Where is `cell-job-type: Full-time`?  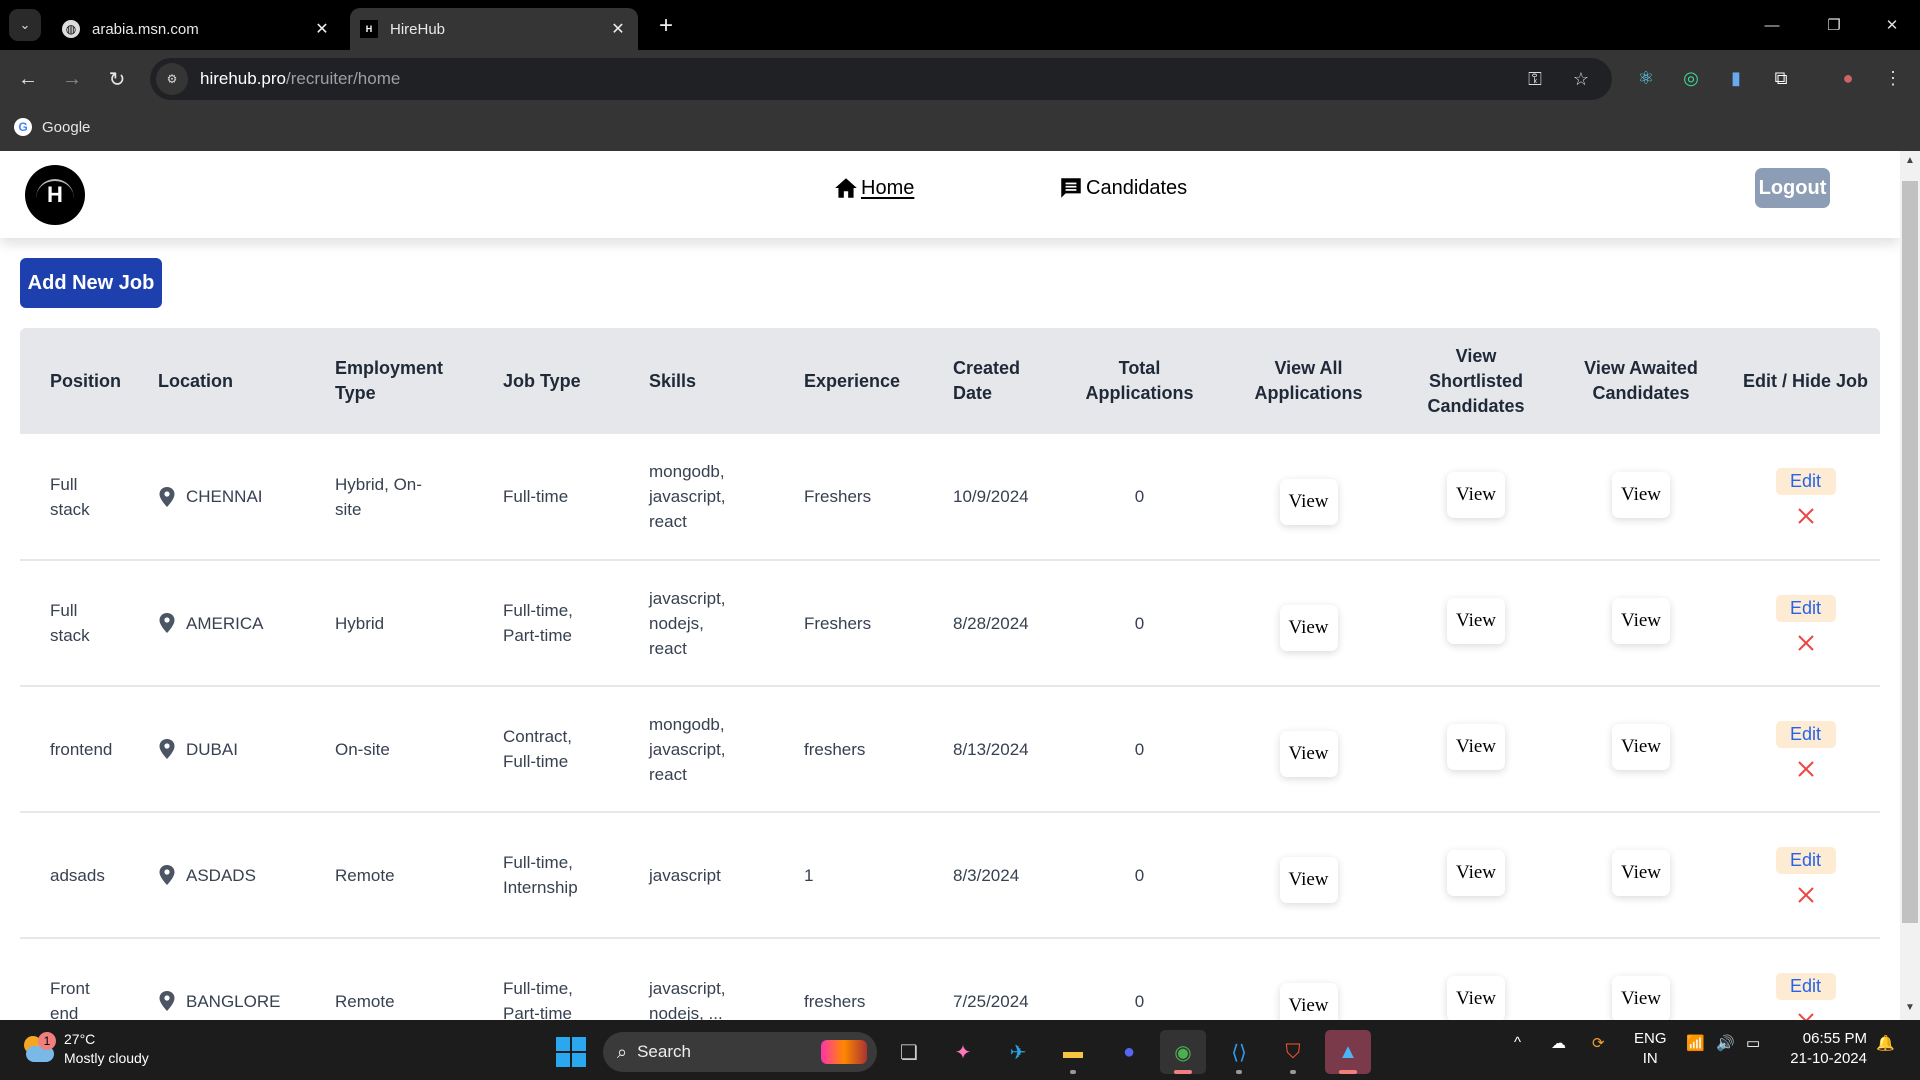 cell-job-type: Full-time is located at coordinates (566, 497).